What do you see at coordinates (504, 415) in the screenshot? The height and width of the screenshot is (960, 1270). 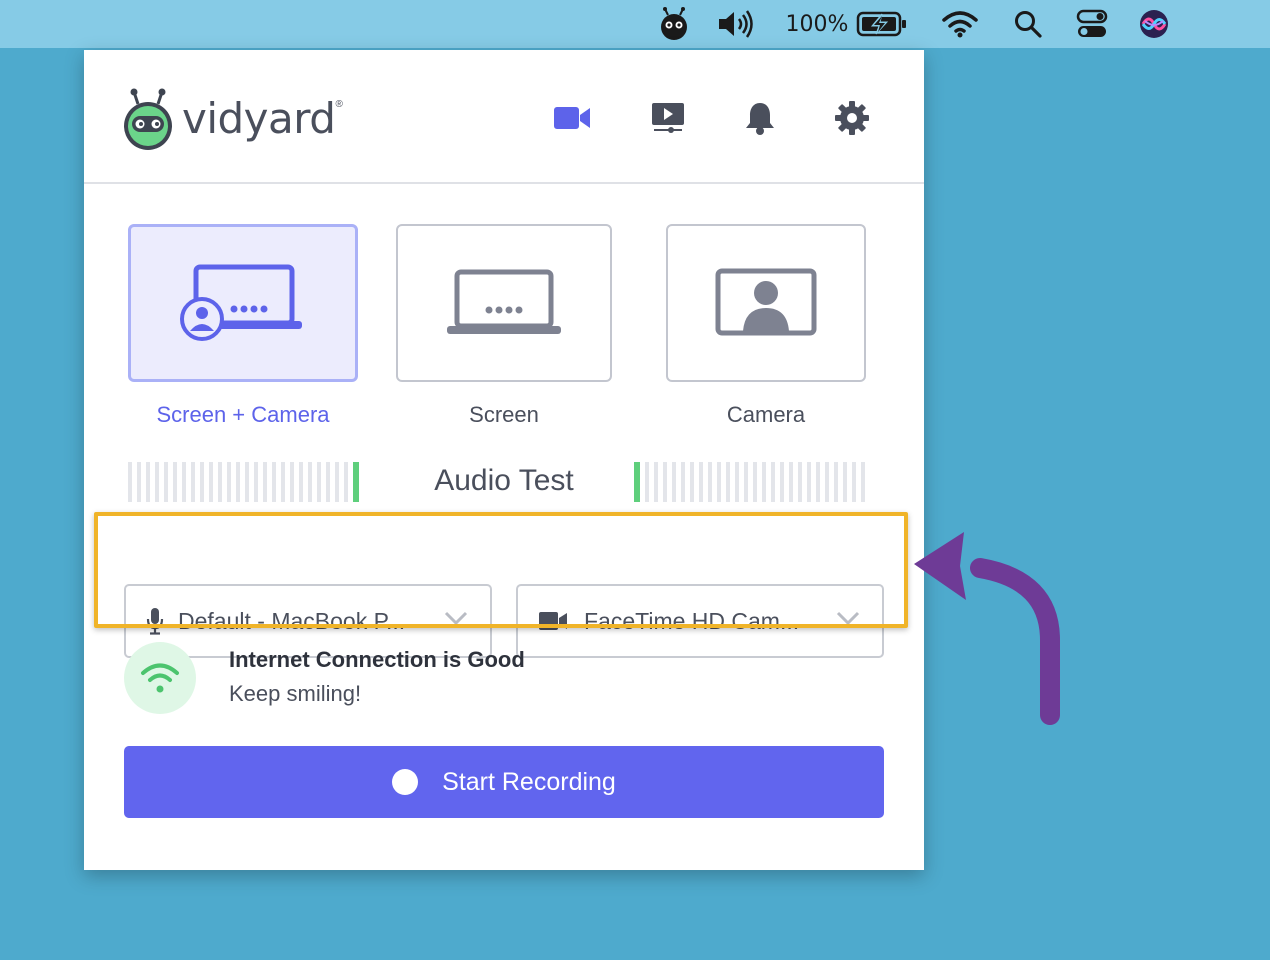 I see `mode-label-screen: Screen` at bounding box center [504, 415].